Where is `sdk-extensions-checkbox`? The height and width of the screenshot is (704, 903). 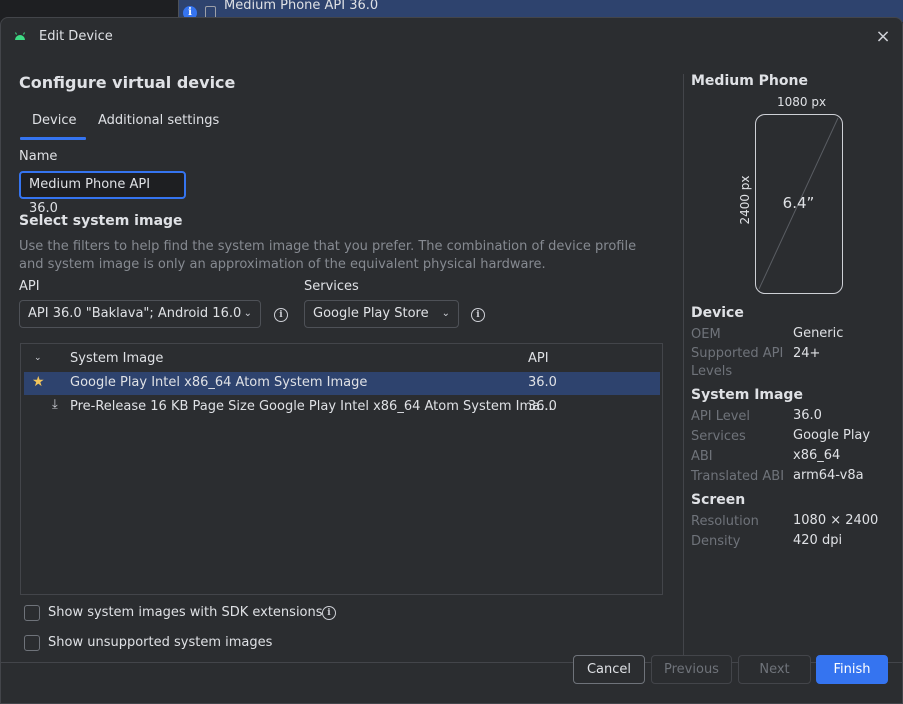 sdk-extensions-checkbox is located at coordinates (32, 613).